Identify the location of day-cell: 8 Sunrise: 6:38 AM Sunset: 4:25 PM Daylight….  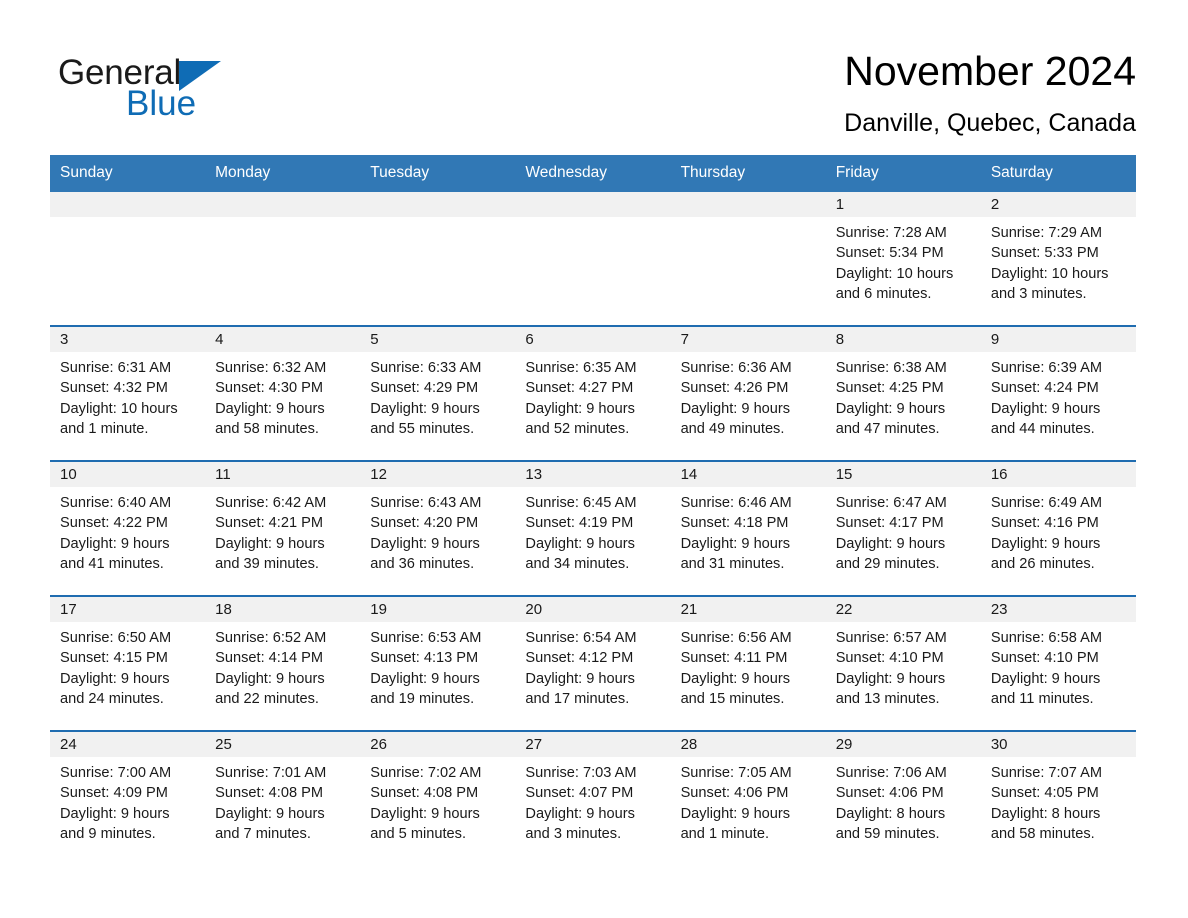
(903, 393).